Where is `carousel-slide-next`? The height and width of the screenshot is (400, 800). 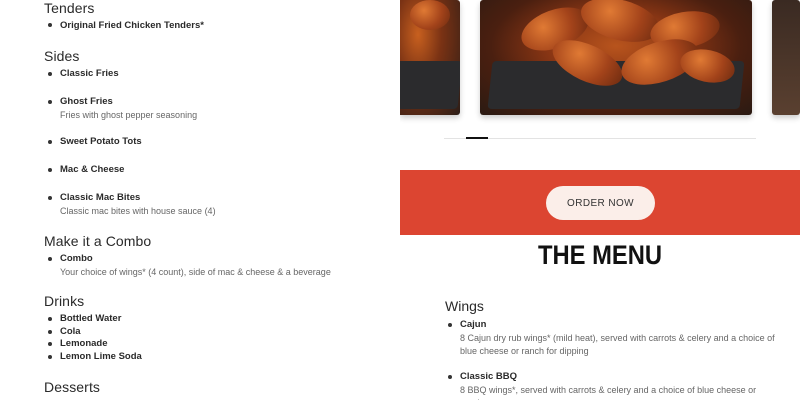 carousel-slide-next is located at coordinates (786, 57).